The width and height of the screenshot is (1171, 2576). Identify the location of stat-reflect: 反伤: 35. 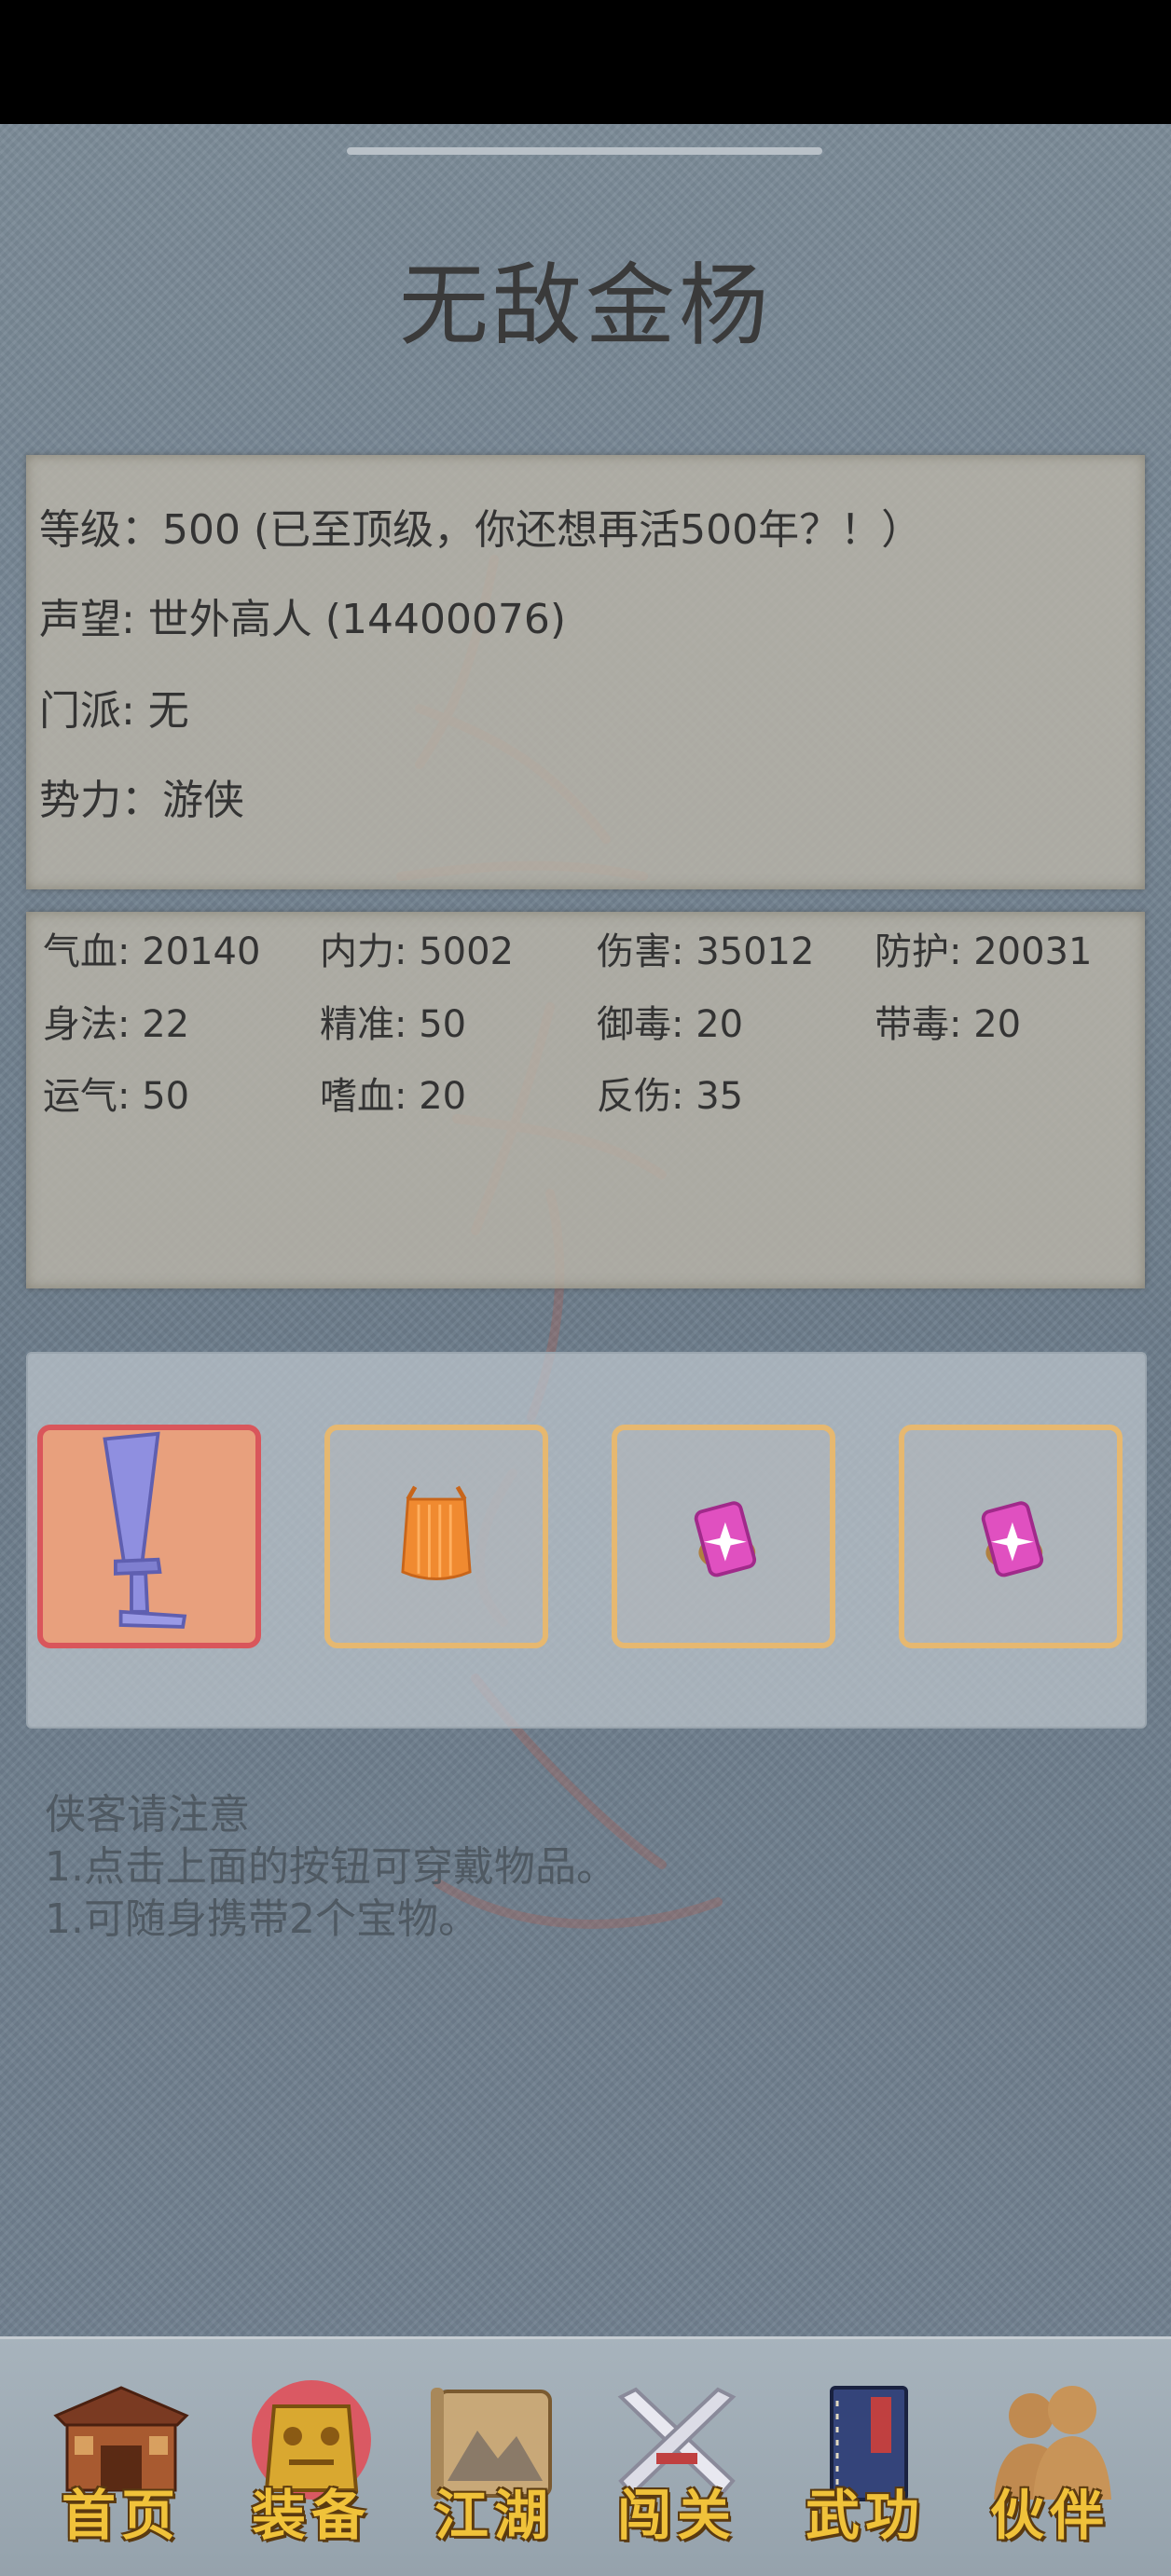
(670, 1096).